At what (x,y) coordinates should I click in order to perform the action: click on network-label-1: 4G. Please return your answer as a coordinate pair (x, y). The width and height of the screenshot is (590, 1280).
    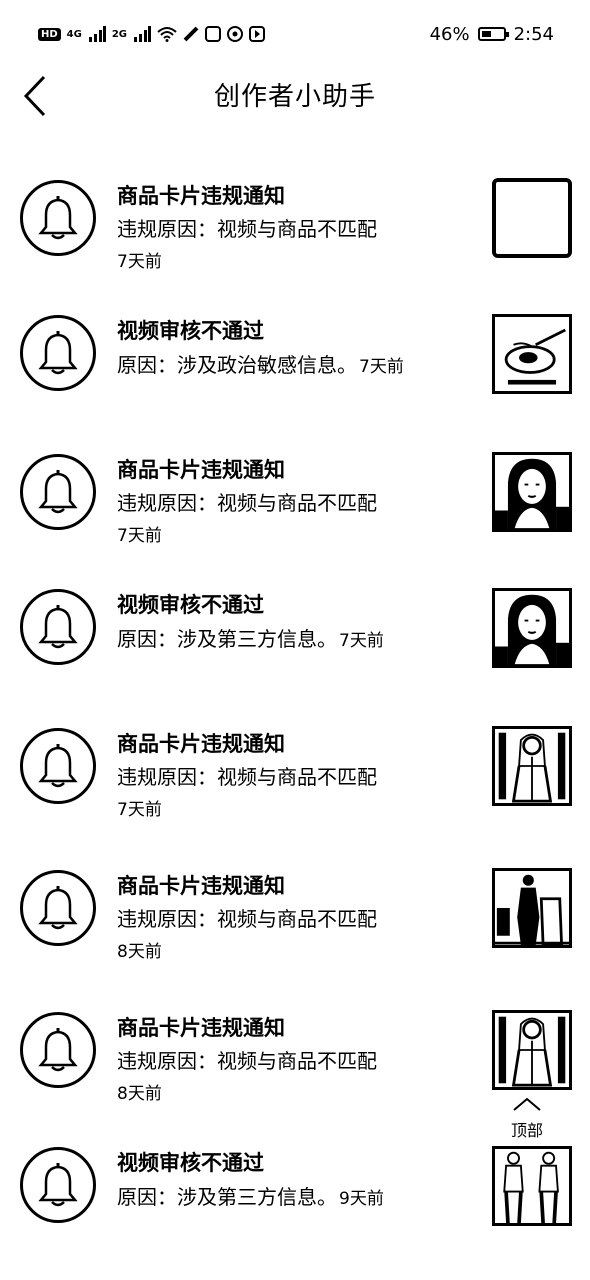
    Looking at the image, I should click on (74, 34).